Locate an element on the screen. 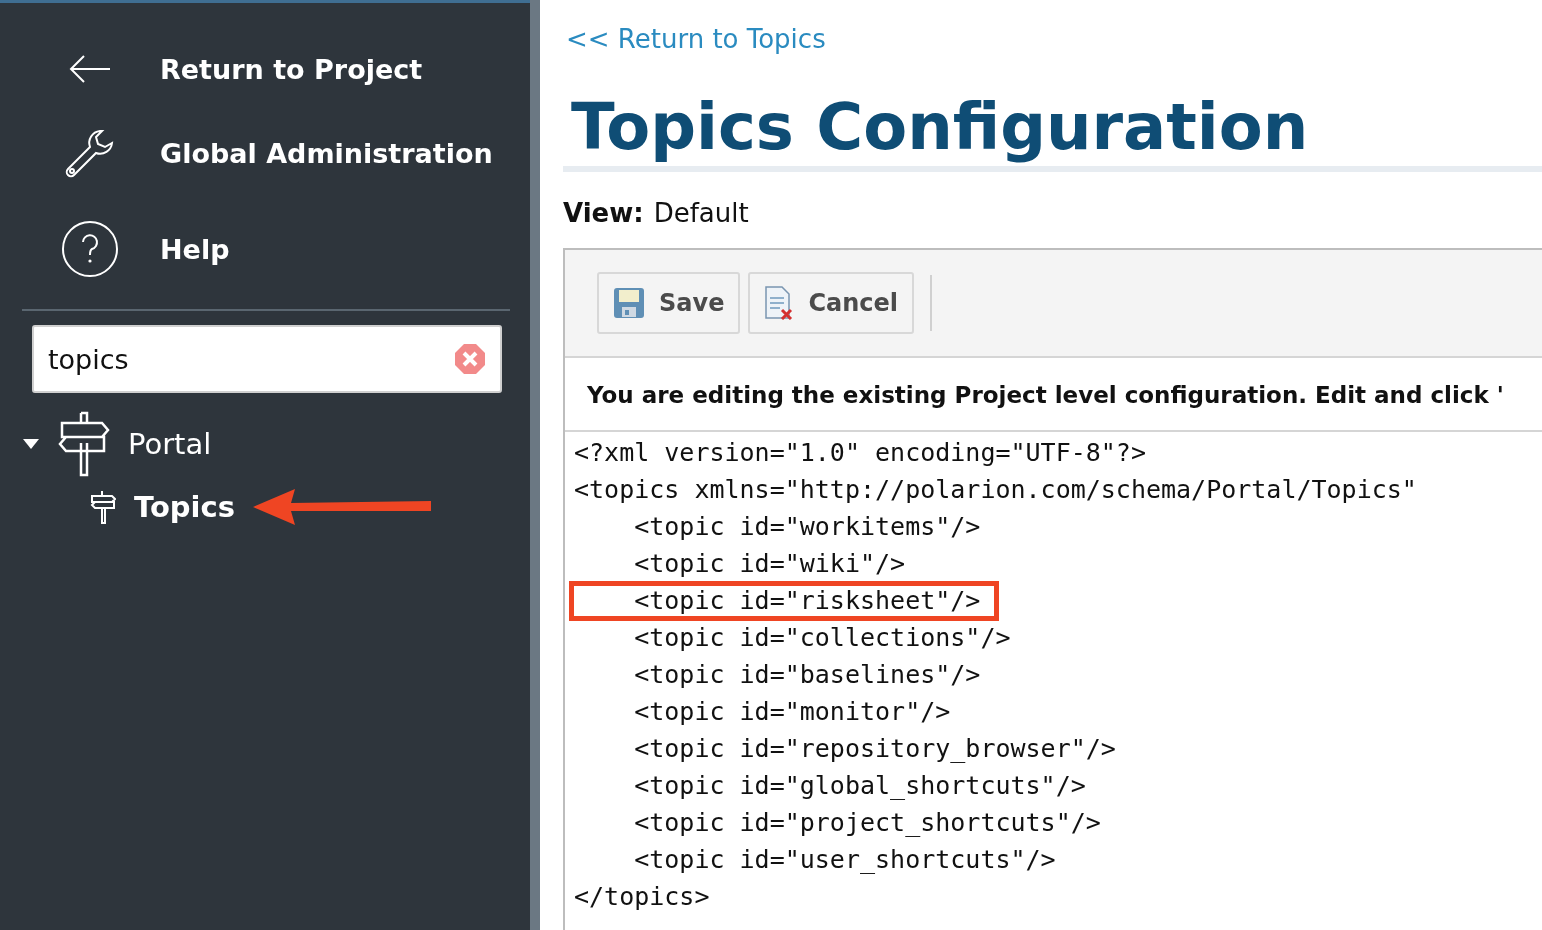  nav-link: Global Administration is located at coordinates (266, 153).